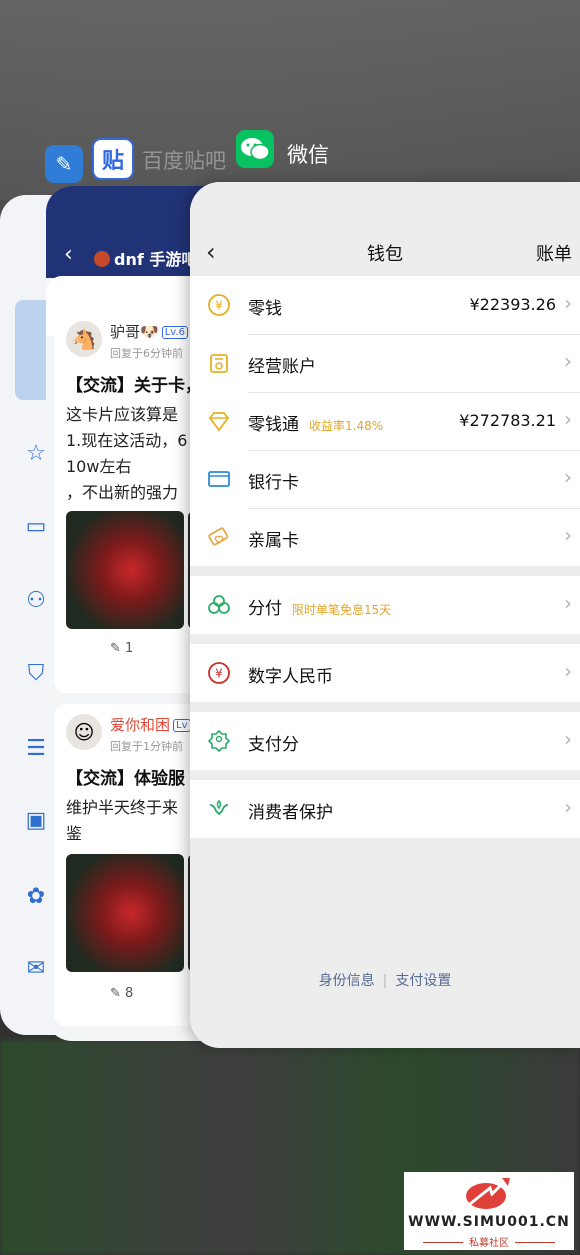  I want to click on post-text-line: 维护半天终于来, so click(122, 807).